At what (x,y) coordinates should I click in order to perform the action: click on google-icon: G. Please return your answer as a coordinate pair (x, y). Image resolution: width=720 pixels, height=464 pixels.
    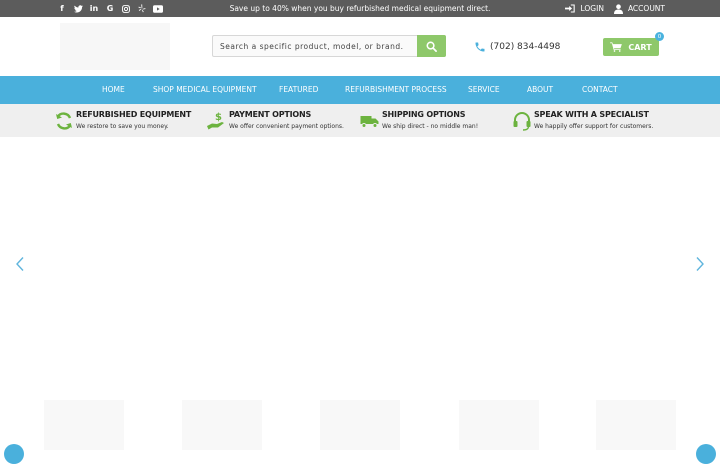
    Looking at the image, I should click on (110, 8).